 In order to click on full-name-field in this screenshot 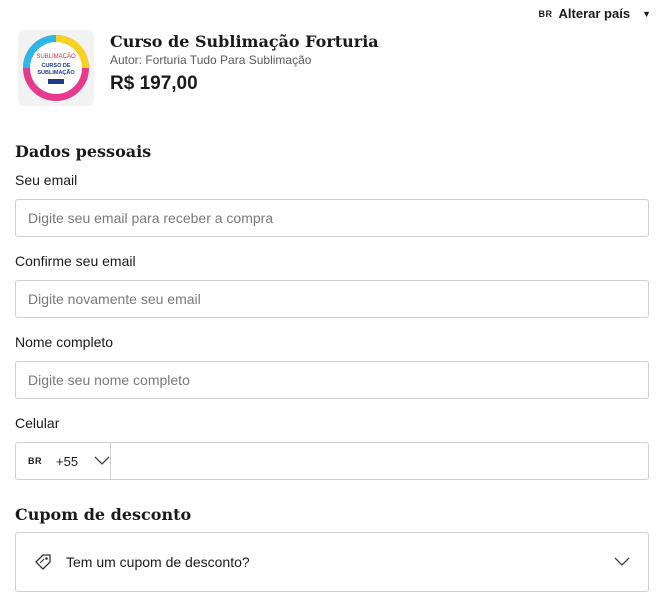, I will do `click(332, 380)`.